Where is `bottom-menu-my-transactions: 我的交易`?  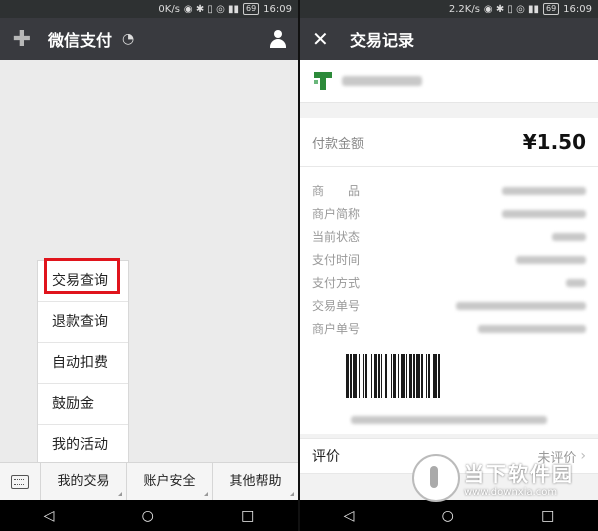 bottom-menu-my-transactions: 我的交易 is located at coordinates (84, 482).